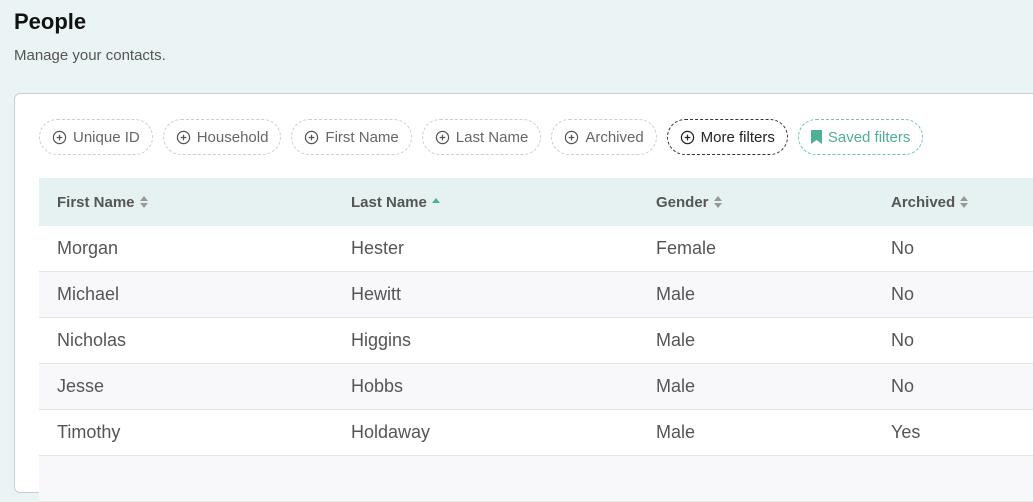 Image resolution: width=1033 pixels, height=502 pixels. I want to click on column-header-last-name: Last Name, so click(396, 202).